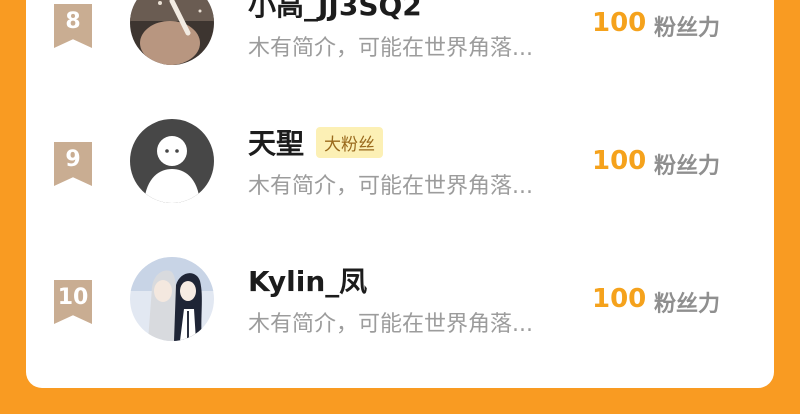 This screenshot has height=414, width=800. Describe the element at coordinates (73, 297) in the screenshot. I see `rank-number: 10` at that location.